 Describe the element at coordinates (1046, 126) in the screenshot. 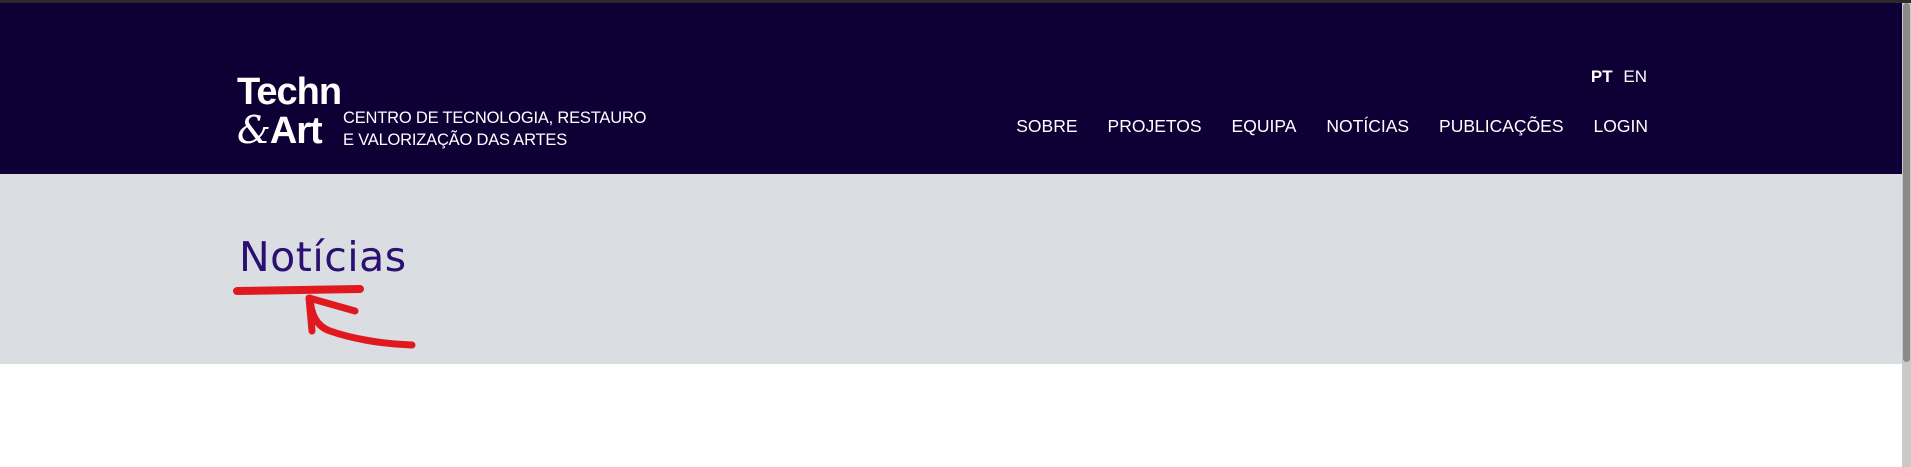

I see `nav-item-sobre: SOBRE` at that location.